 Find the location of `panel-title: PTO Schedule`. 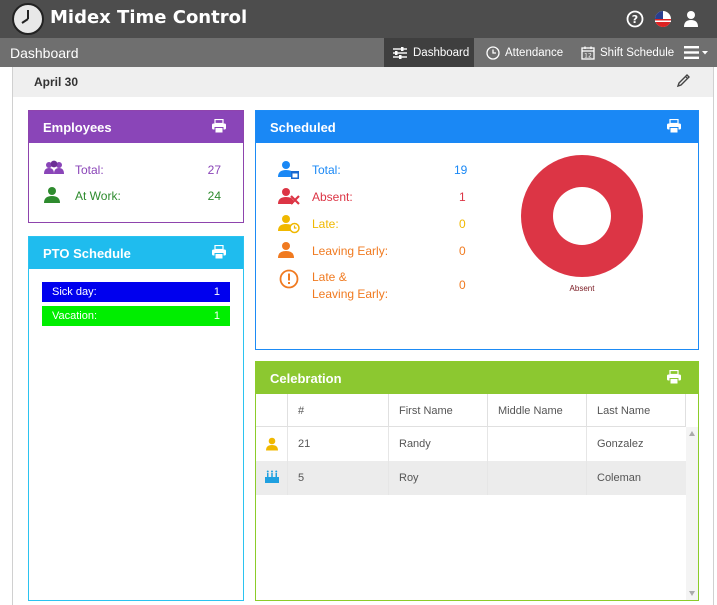

panel-title: PTO Schedule is located at coordinates (87, 253).